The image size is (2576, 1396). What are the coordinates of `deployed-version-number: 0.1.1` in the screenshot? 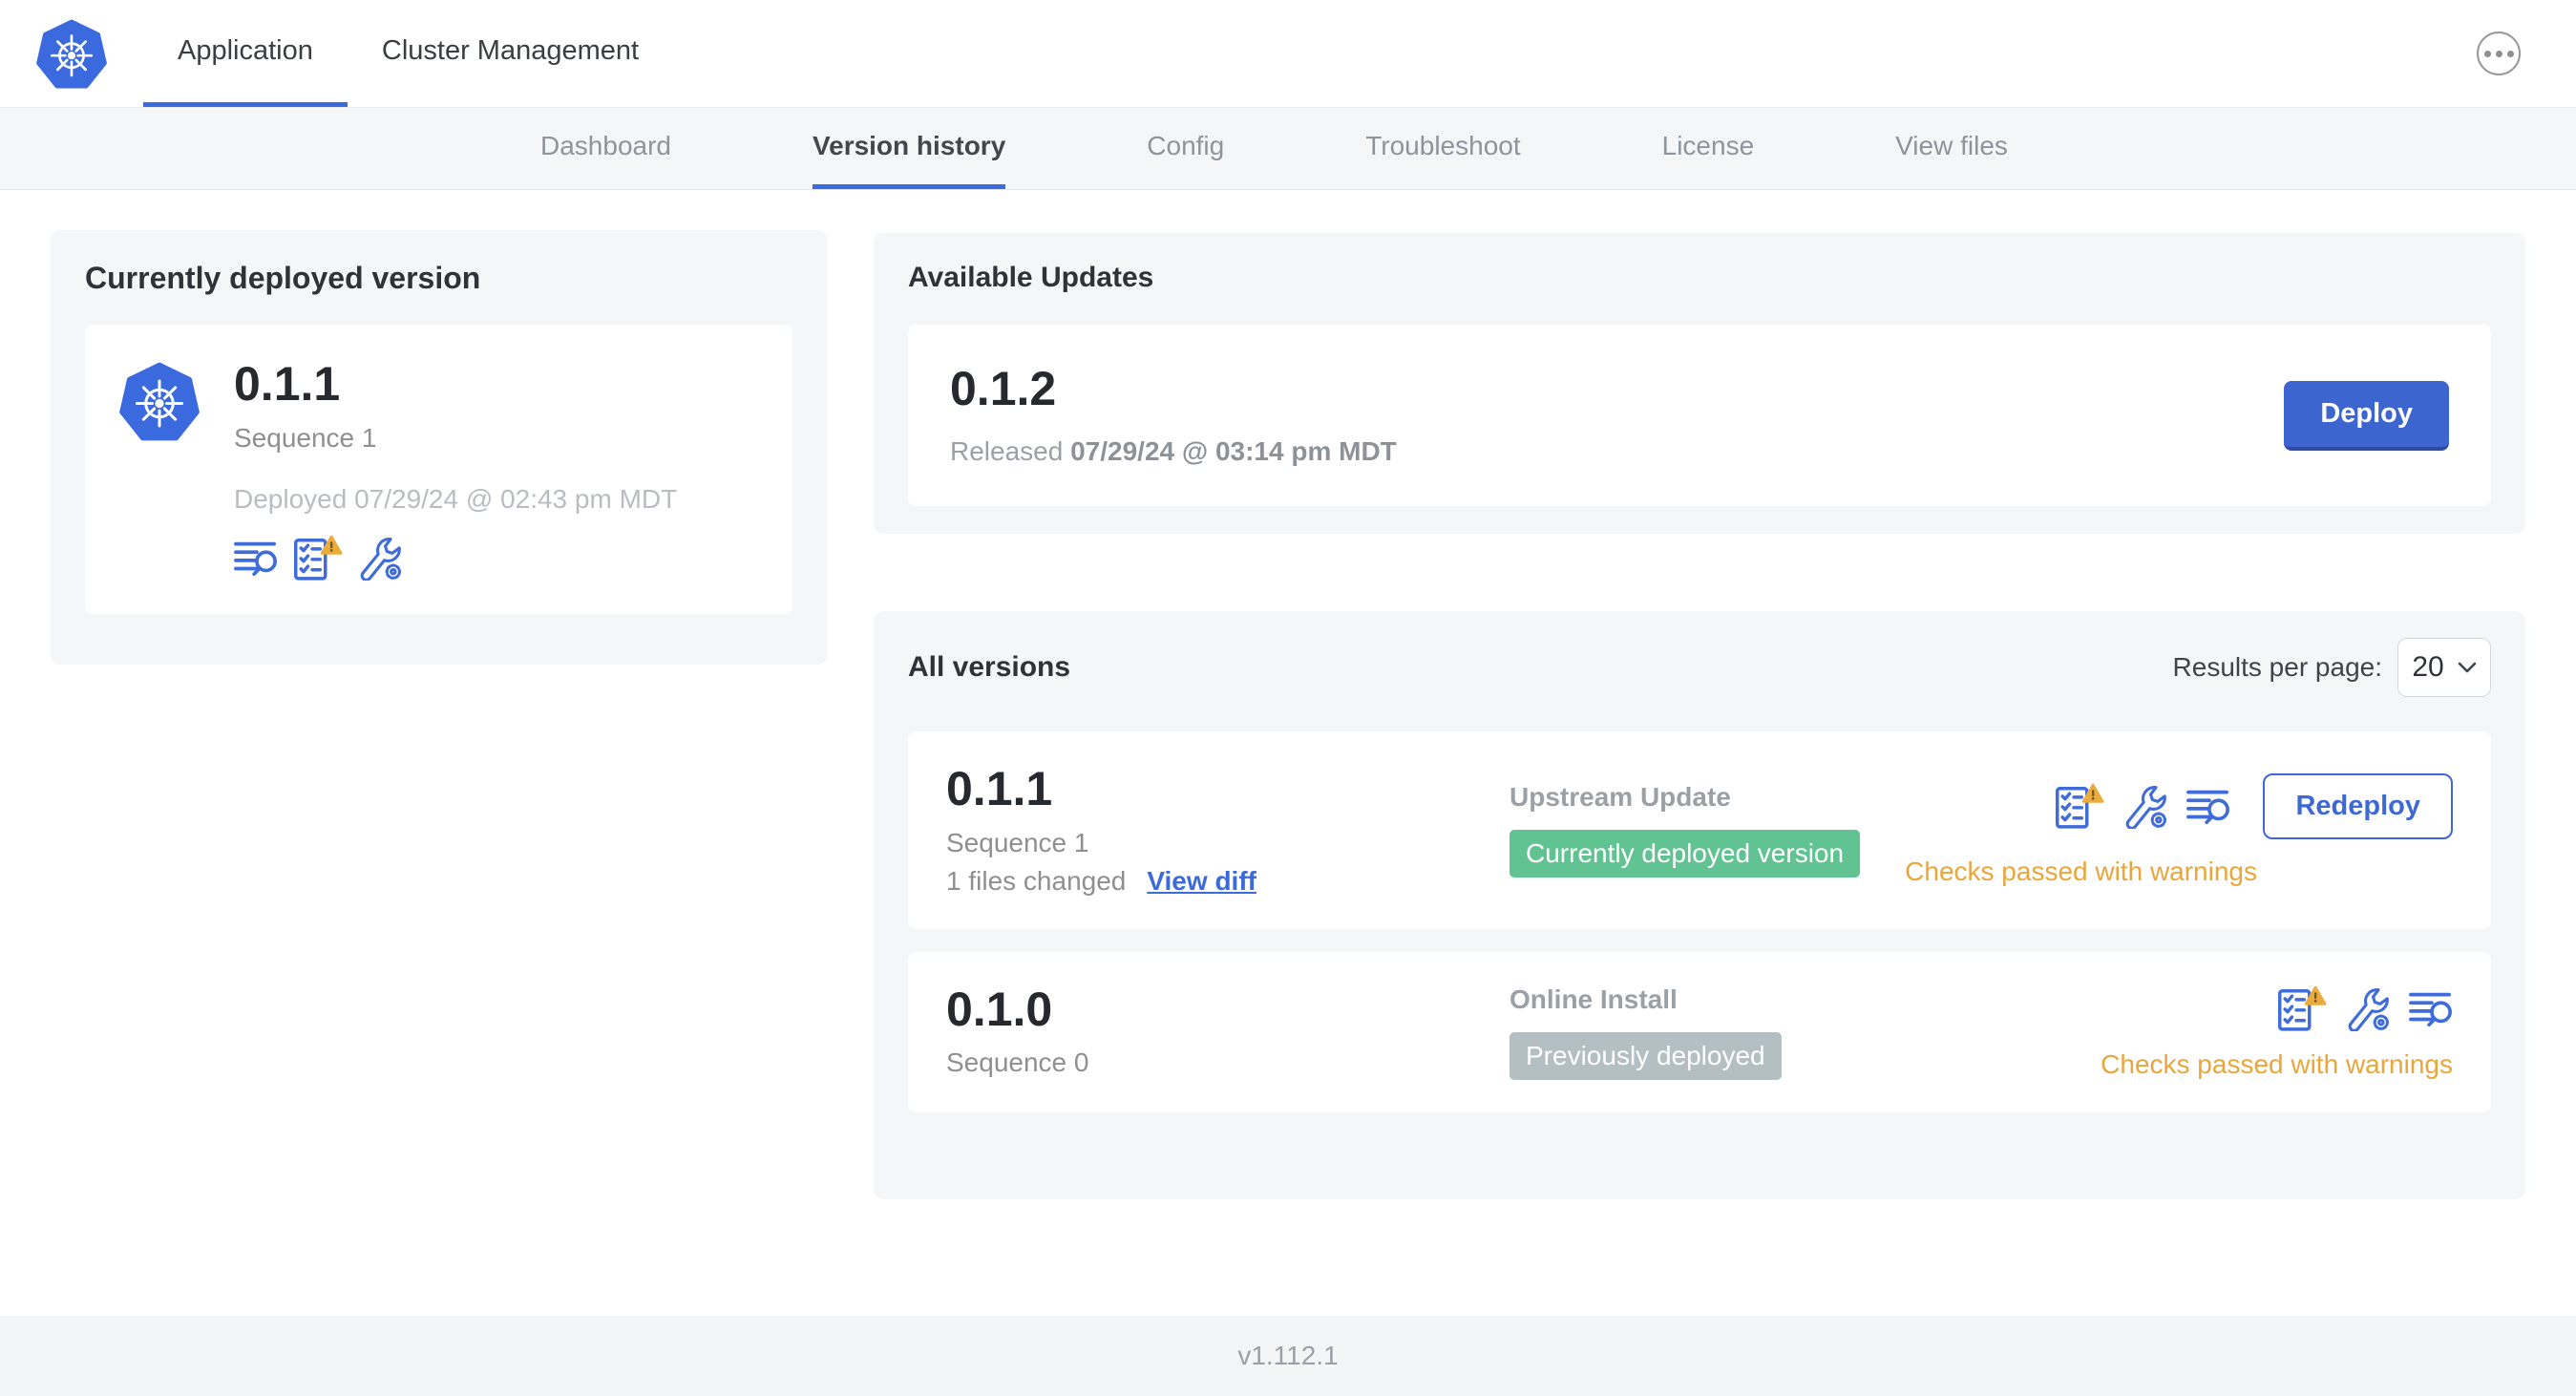 It's located at (287, 384).